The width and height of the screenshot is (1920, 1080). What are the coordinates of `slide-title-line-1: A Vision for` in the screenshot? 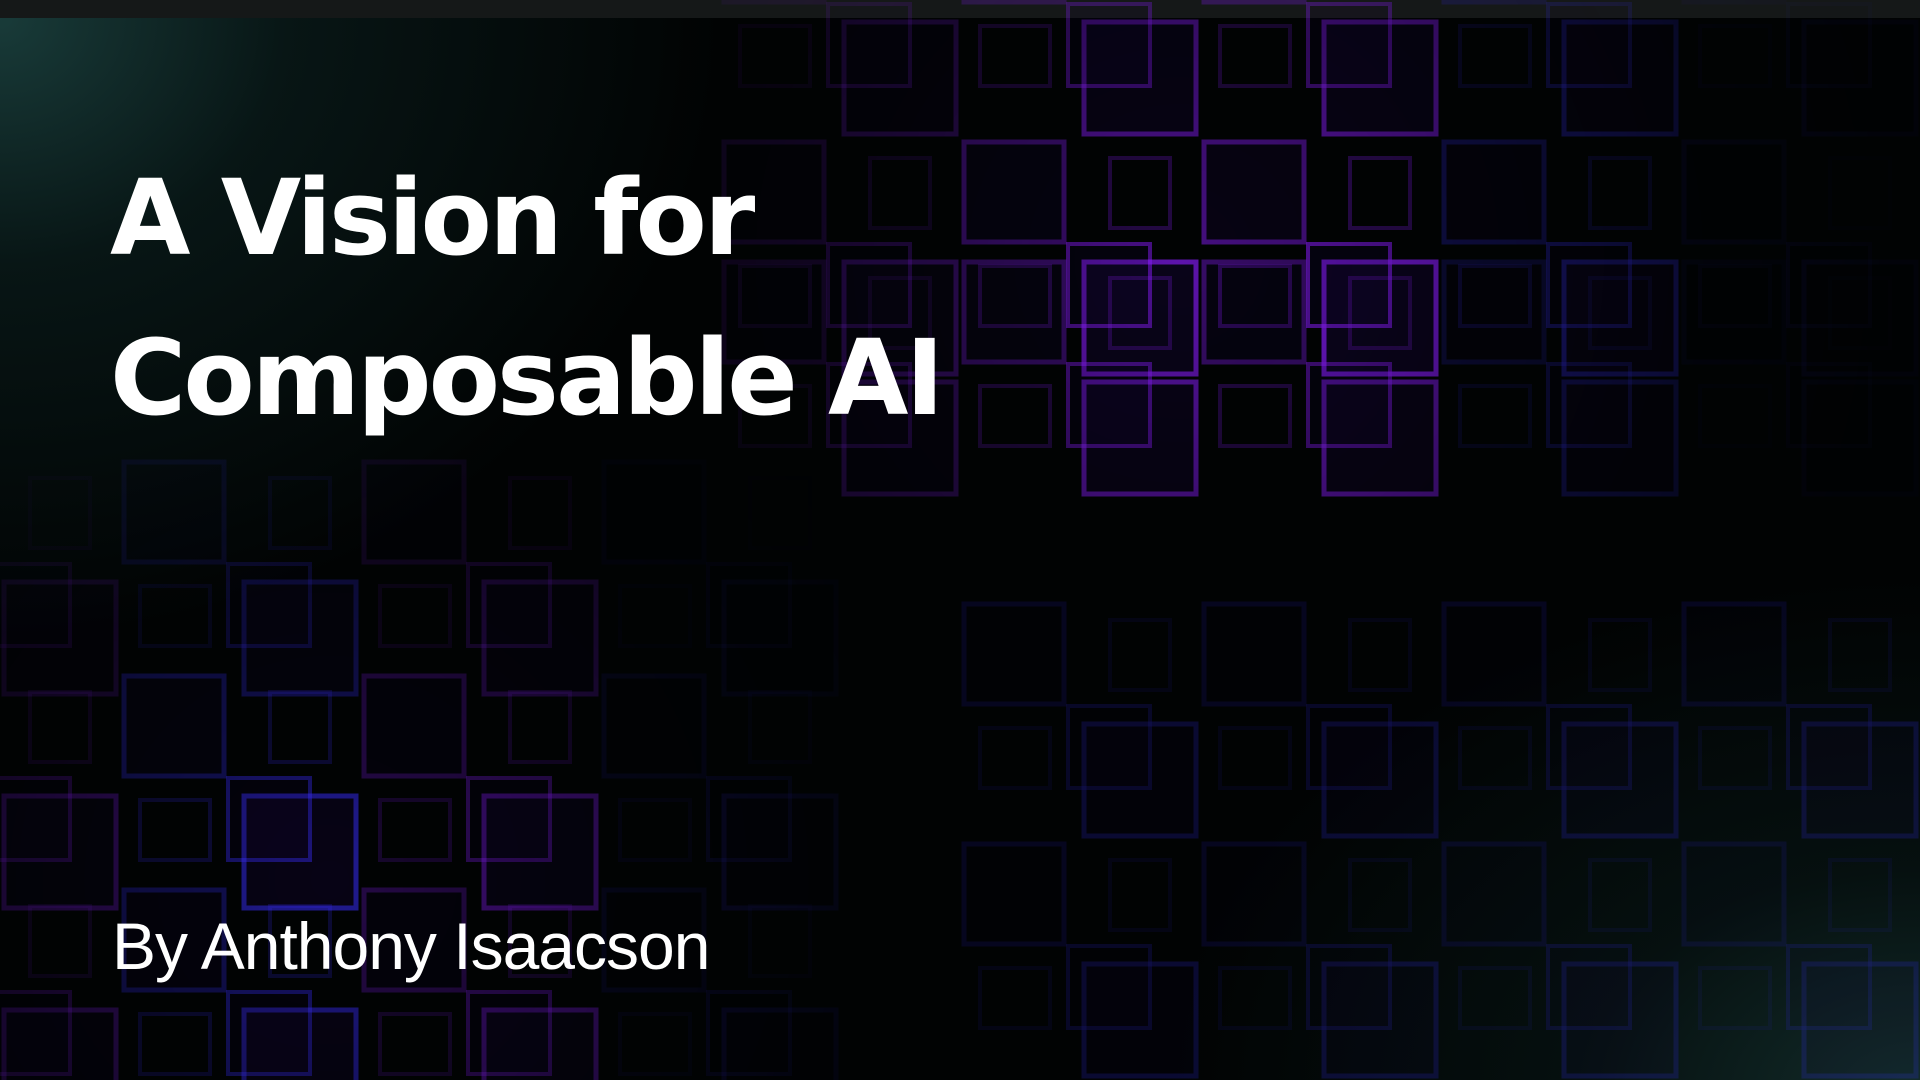 It's located at (432, 218).